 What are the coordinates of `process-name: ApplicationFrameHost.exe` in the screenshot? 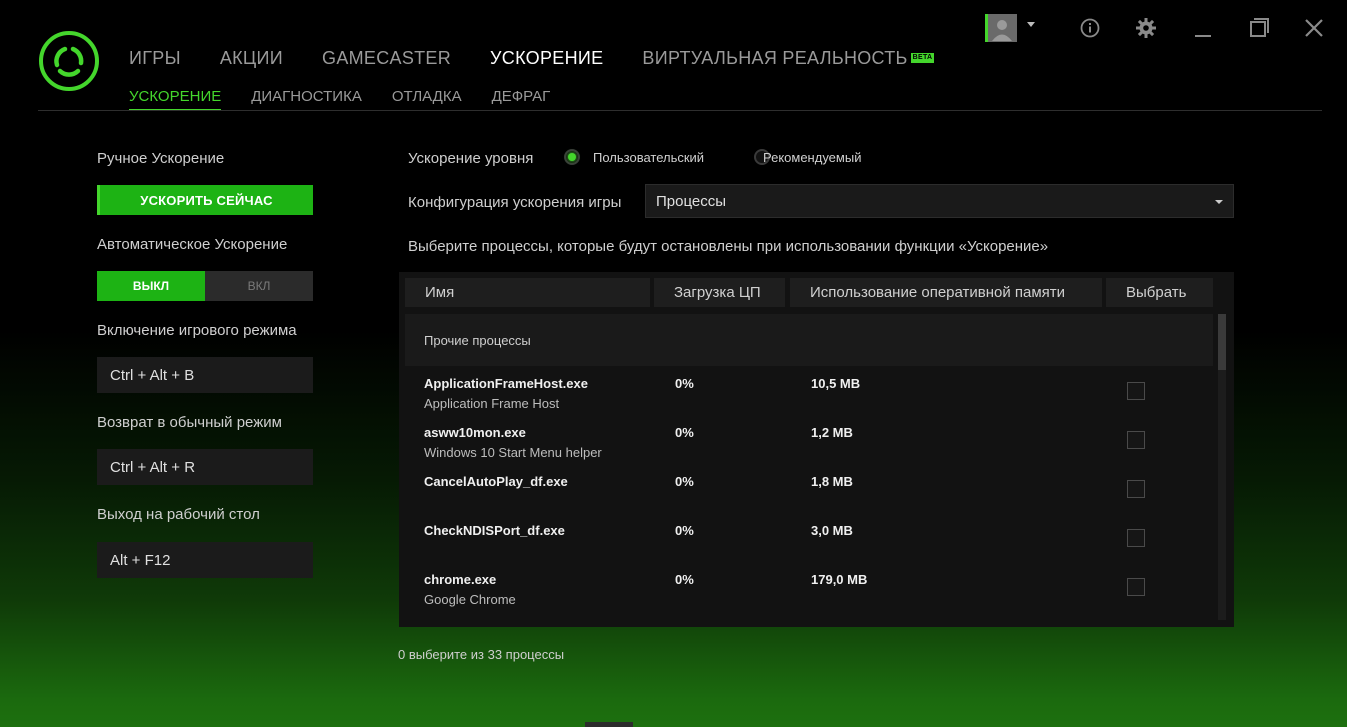 It's located at (506, 383).